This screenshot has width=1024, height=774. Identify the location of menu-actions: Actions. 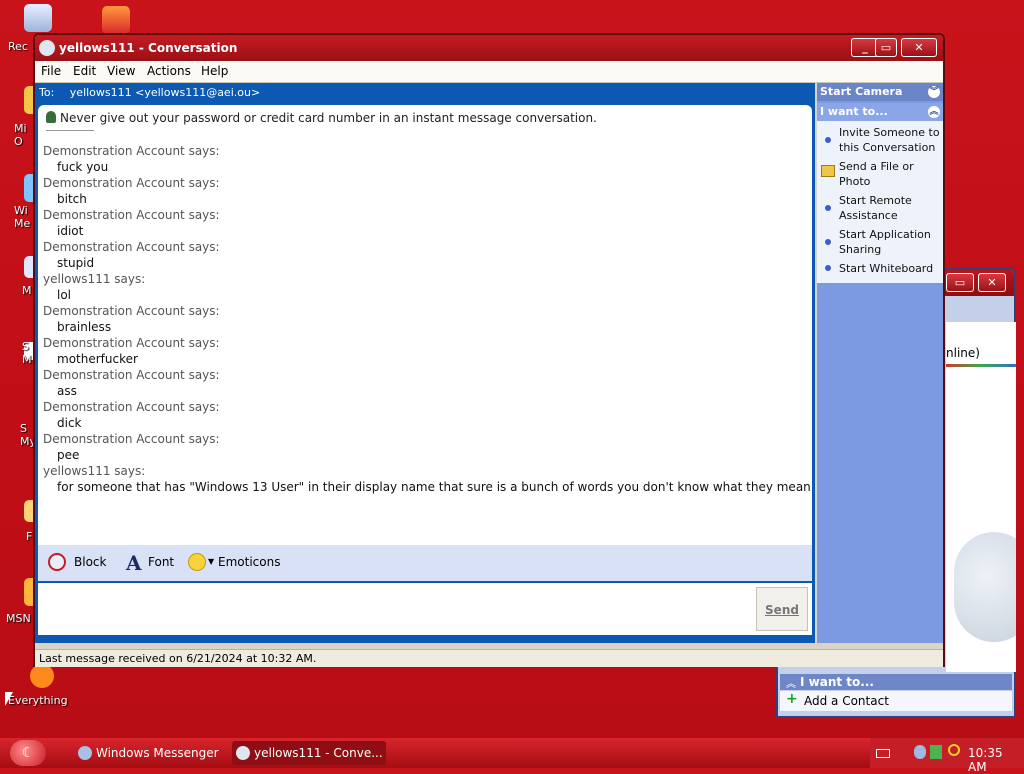
(169, 71).